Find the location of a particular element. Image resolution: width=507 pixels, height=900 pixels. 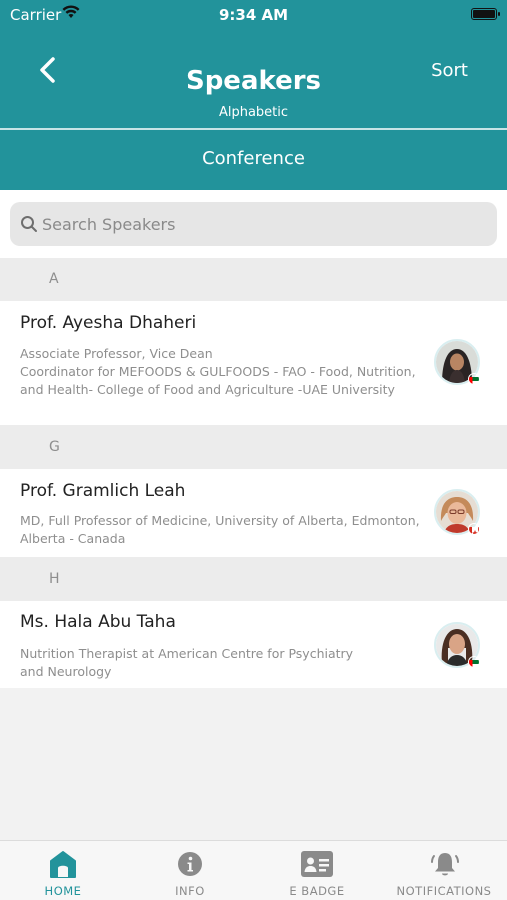

page-subtitle: Alphabetic is located at coordinates (253, 112).